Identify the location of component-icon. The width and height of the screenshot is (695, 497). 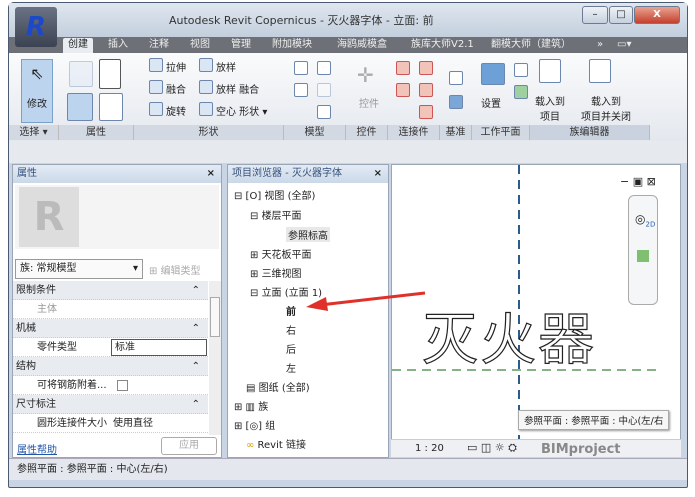
(301, 90).